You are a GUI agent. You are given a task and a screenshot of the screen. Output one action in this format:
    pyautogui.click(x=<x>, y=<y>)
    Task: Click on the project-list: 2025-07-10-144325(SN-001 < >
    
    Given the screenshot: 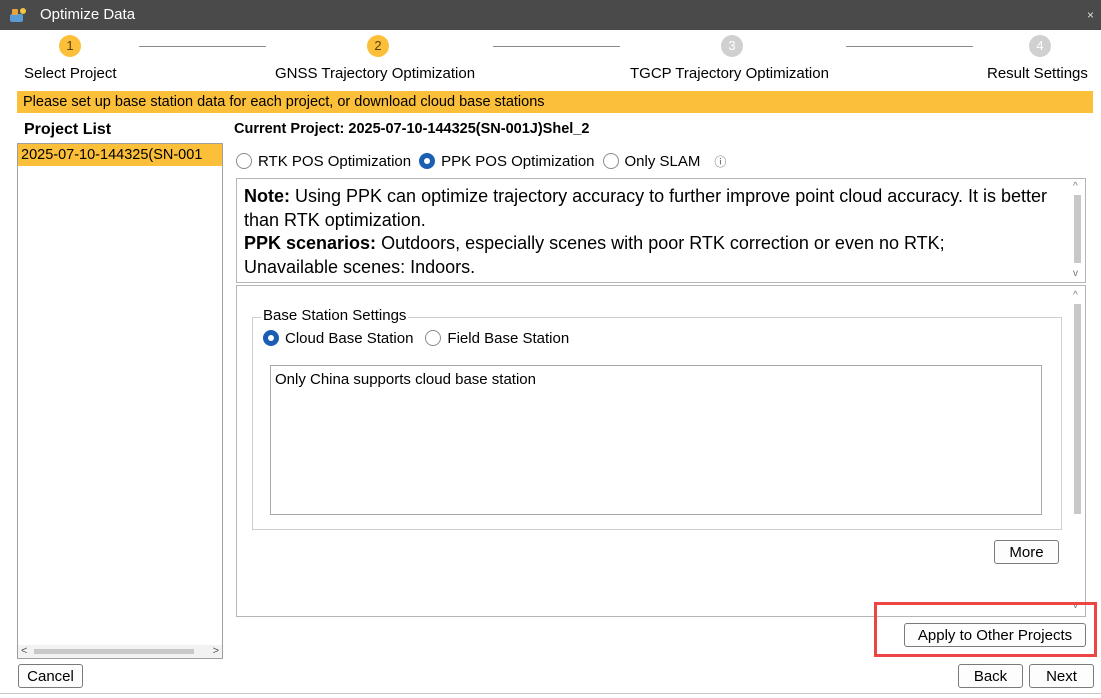 What is the action you would take?
    pyautogui.click(x=120, y=401)
    